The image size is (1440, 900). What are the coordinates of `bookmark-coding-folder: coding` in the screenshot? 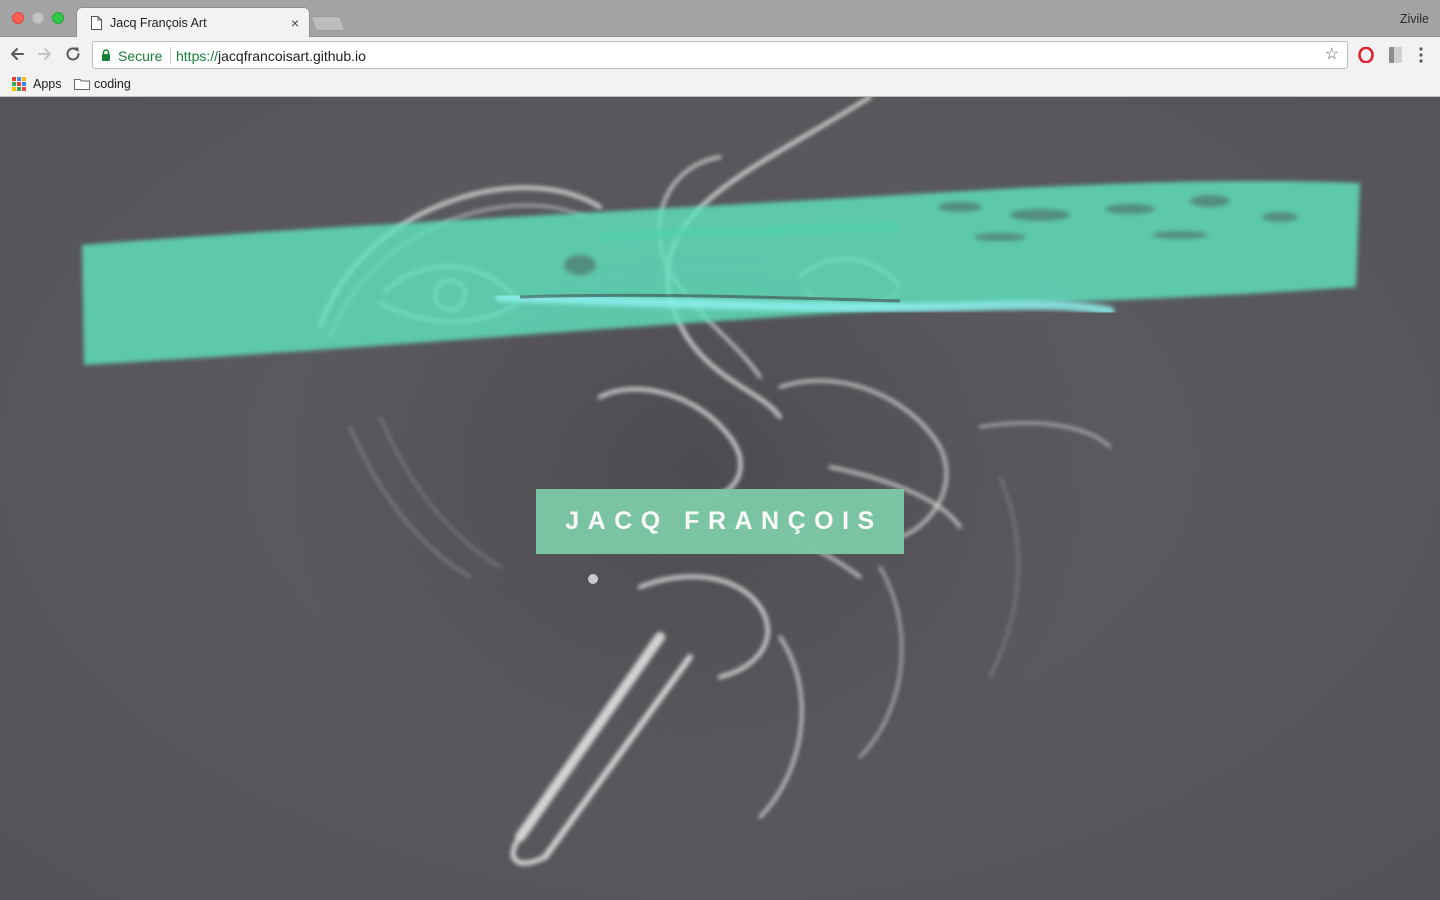 It's located at (102, 84).